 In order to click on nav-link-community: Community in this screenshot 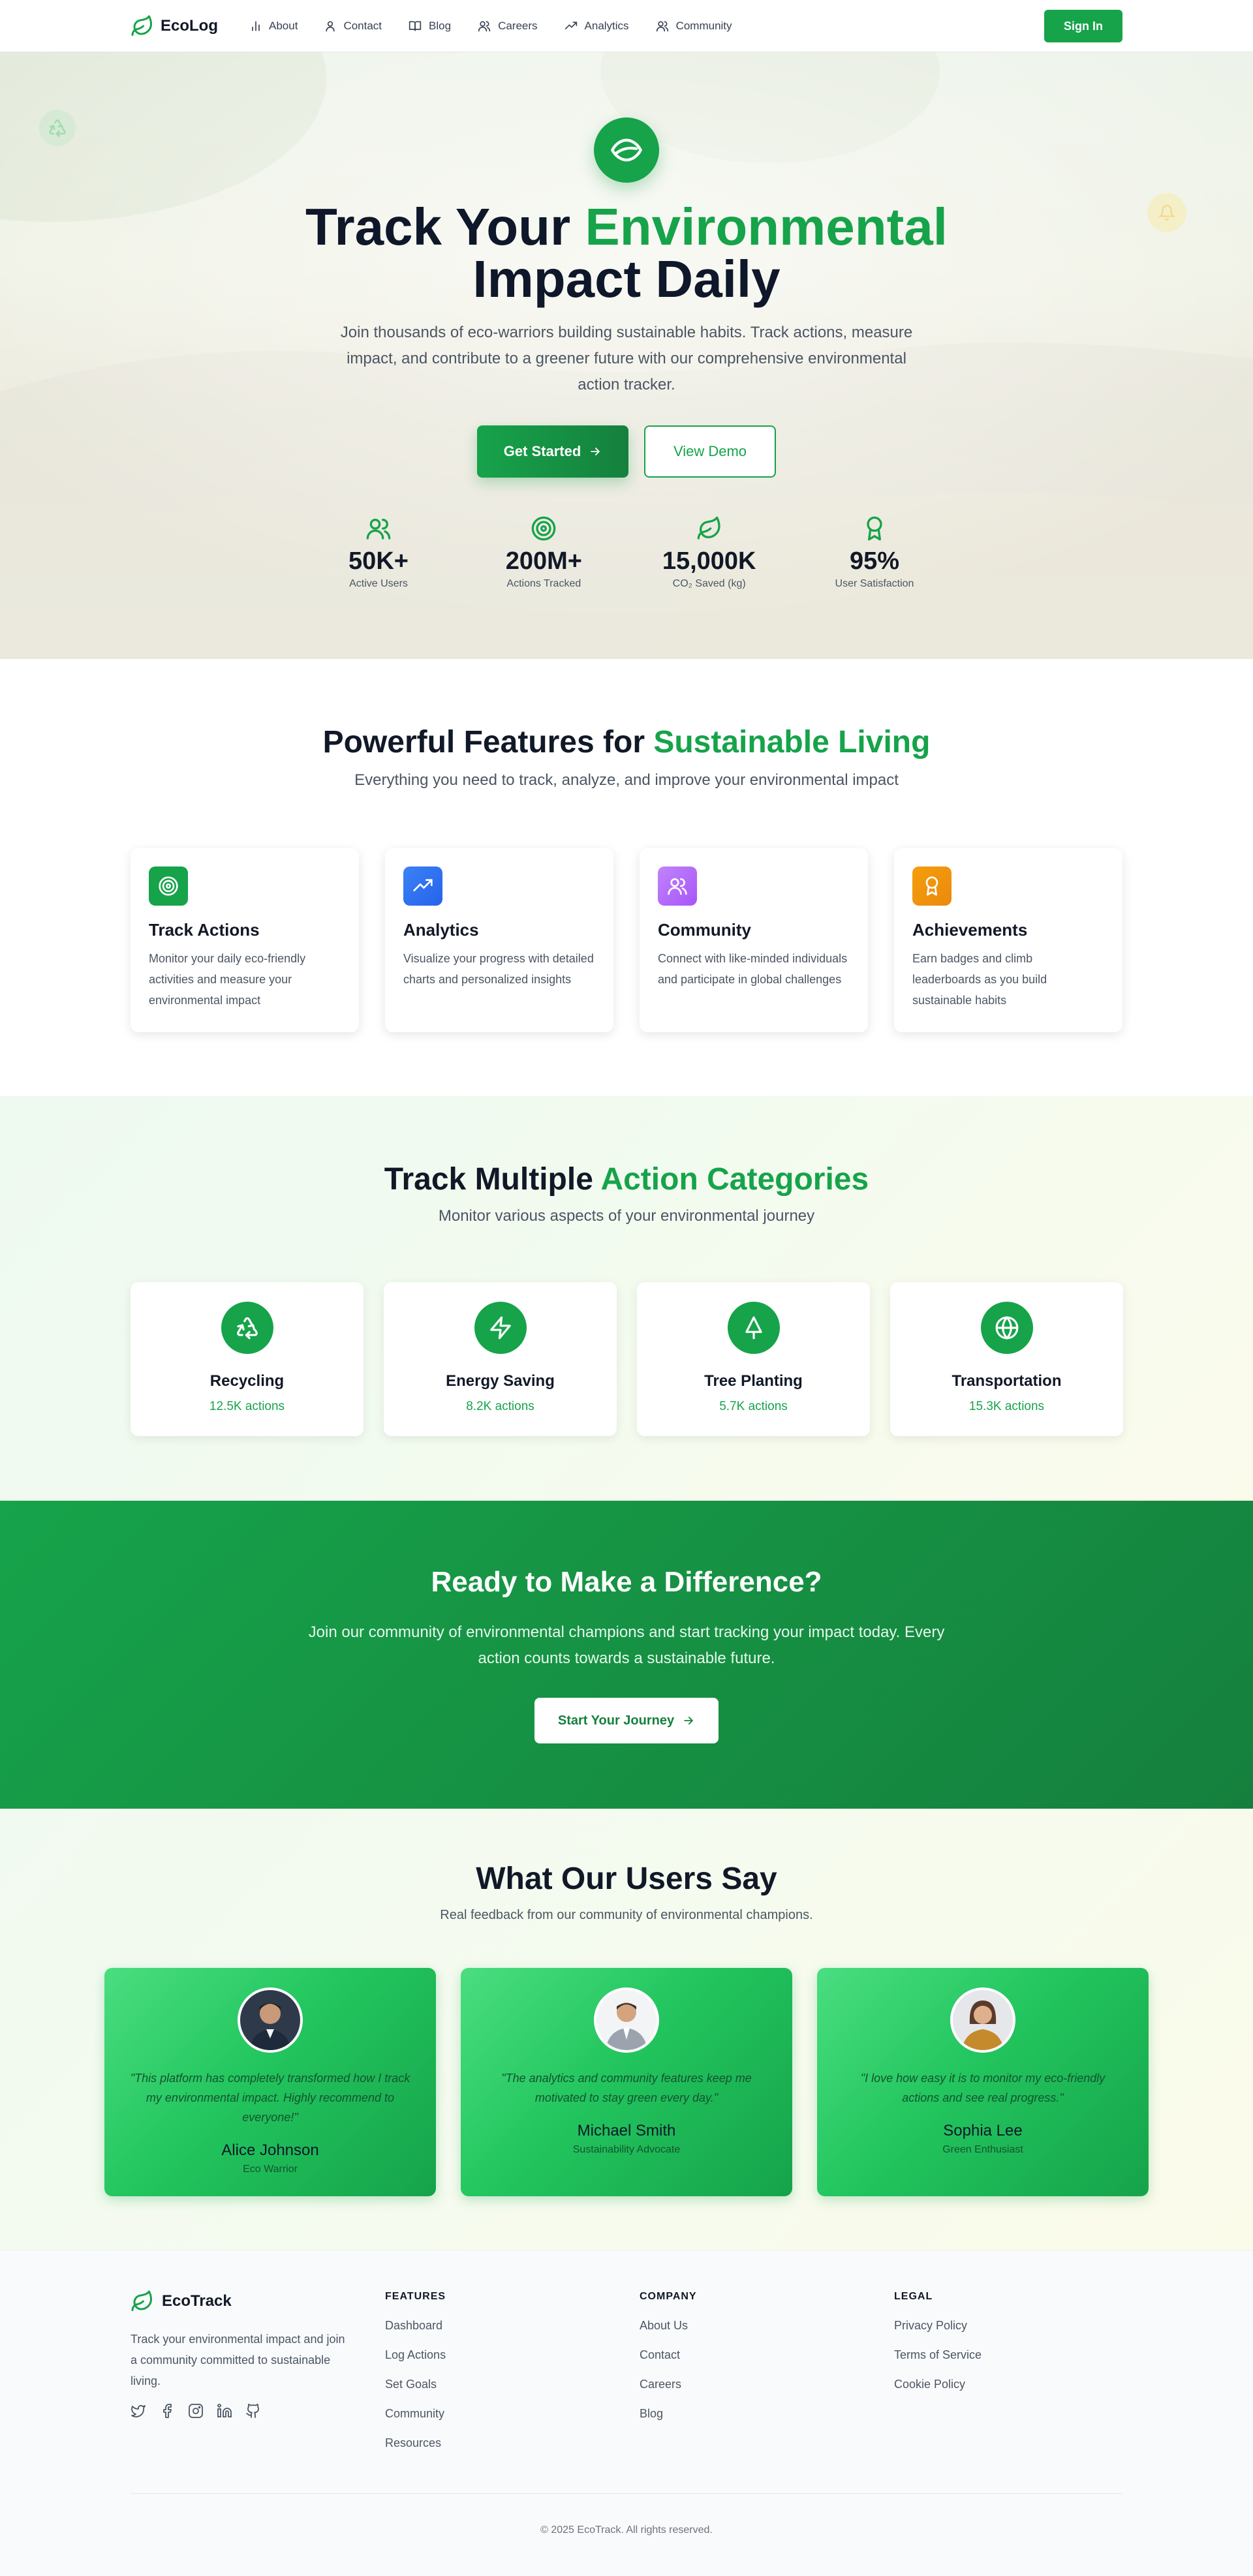, I will do `click(693, 27)`.